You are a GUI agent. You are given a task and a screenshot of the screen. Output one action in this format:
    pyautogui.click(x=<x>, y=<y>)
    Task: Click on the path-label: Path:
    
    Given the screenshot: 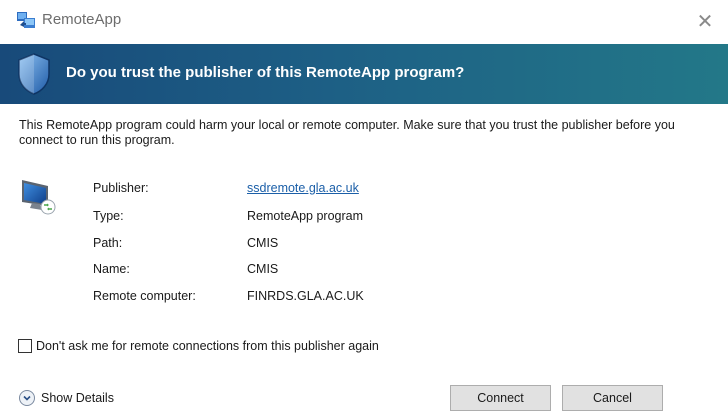 What is the action you would take?
    pyautogui.click(x=108, y=243)
    